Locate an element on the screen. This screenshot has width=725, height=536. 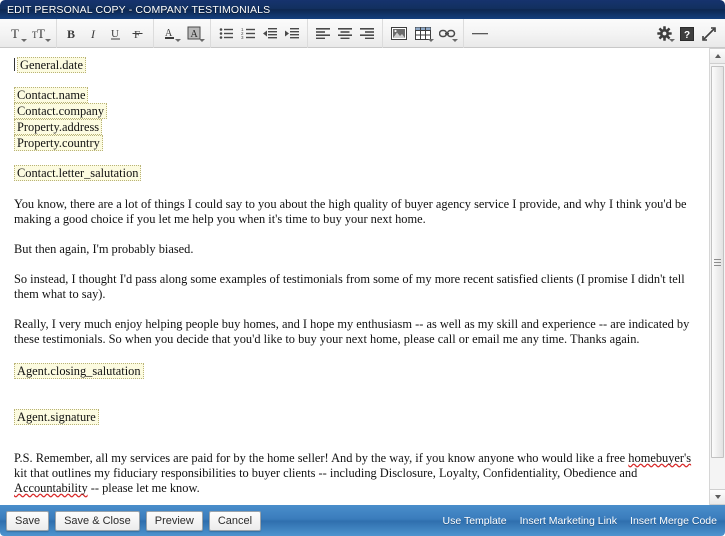
align-right-button is located at coordinates (367, 33).